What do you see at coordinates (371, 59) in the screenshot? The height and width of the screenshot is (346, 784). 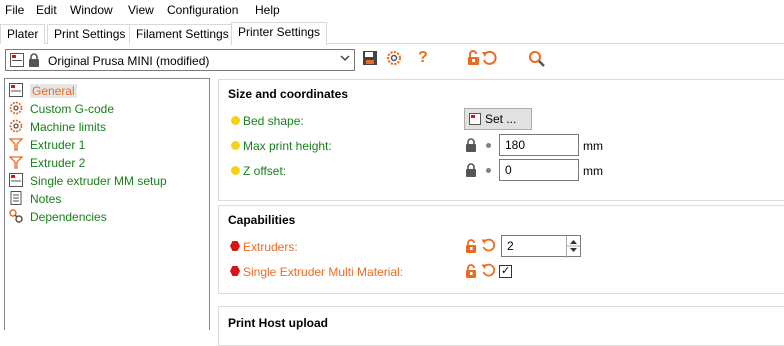 I see `save-icon` at bounding box center [371, 59].